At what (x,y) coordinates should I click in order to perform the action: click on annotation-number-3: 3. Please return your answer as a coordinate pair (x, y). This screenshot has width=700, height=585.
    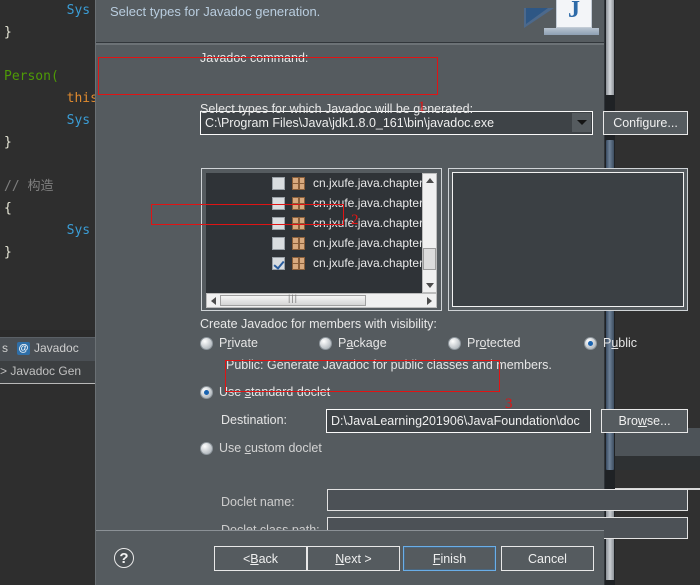
    Looking at the image, I should click on (509, 404).